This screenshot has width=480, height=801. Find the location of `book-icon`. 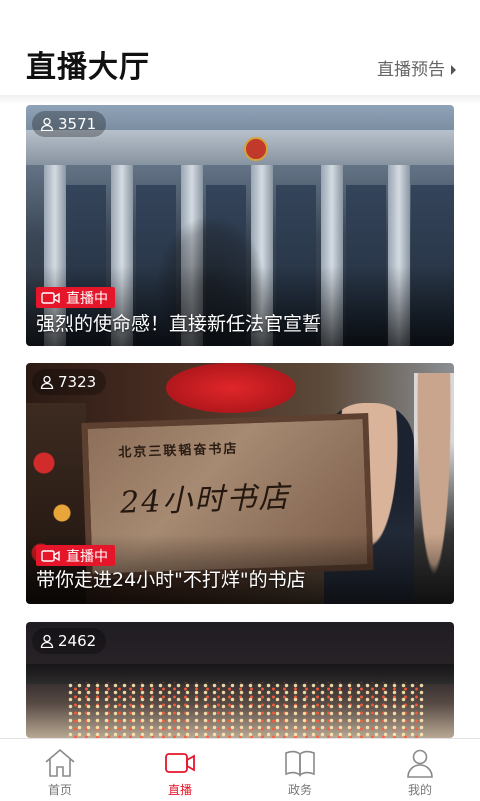

book-icon is located at coordinates (300, 763).